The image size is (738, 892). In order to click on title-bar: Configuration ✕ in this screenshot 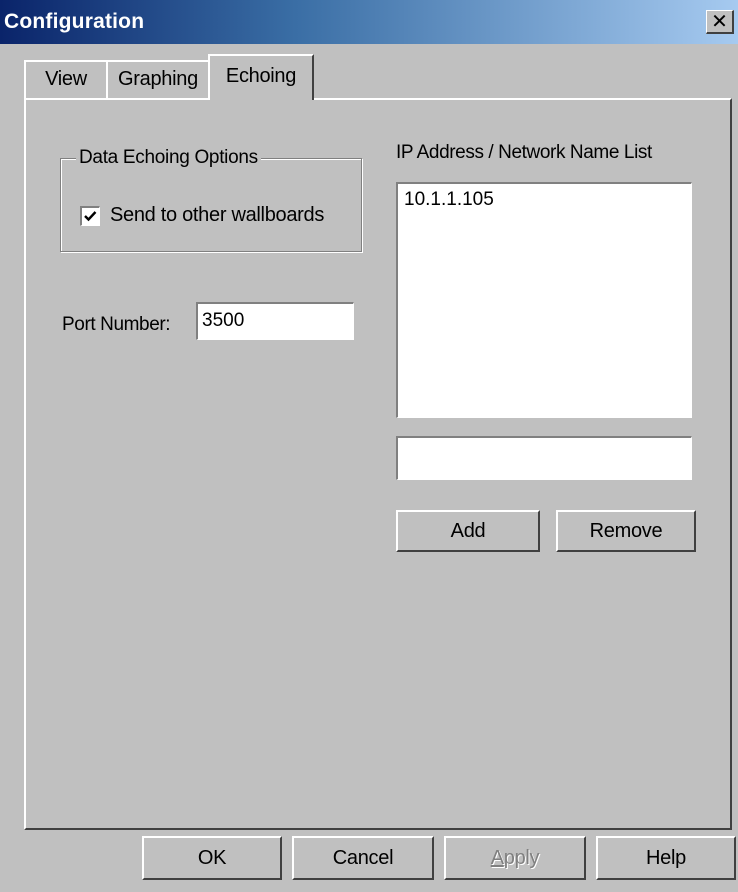, I will do `click(369, 22)`.